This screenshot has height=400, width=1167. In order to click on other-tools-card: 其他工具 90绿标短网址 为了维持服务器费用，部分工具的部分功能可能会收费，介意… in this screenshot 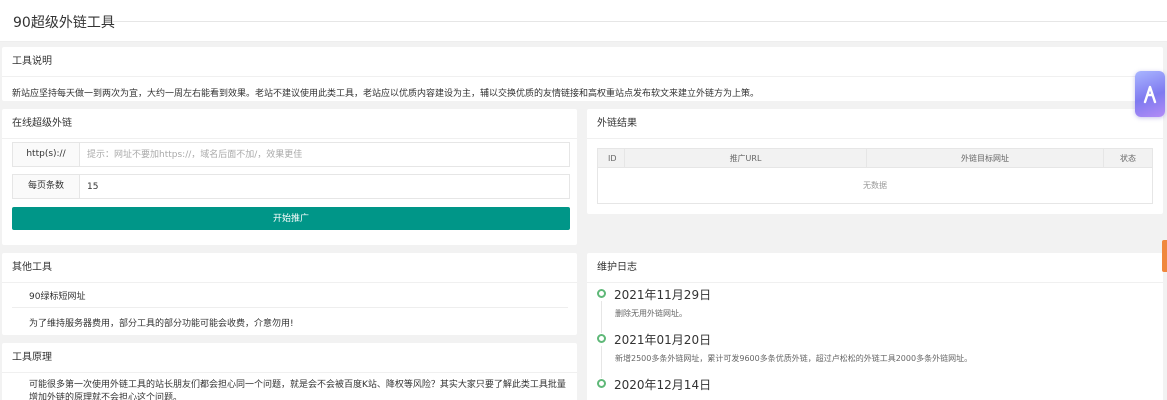, I will do `click(289, 294)`.